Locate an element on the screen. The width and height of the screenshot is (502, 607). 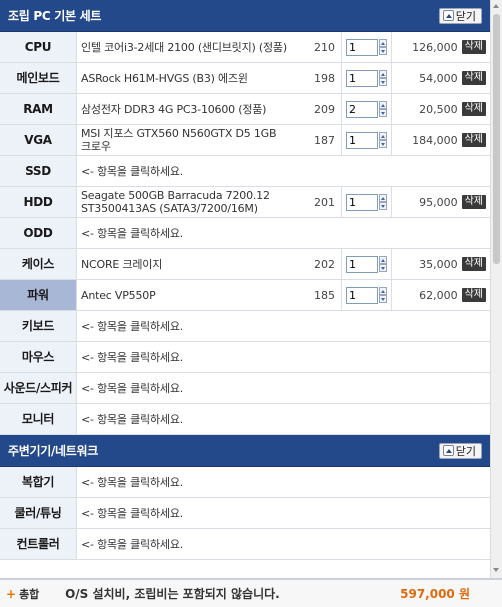
price-cell: 20,500 삭제 is located at coordinates (441, 109).